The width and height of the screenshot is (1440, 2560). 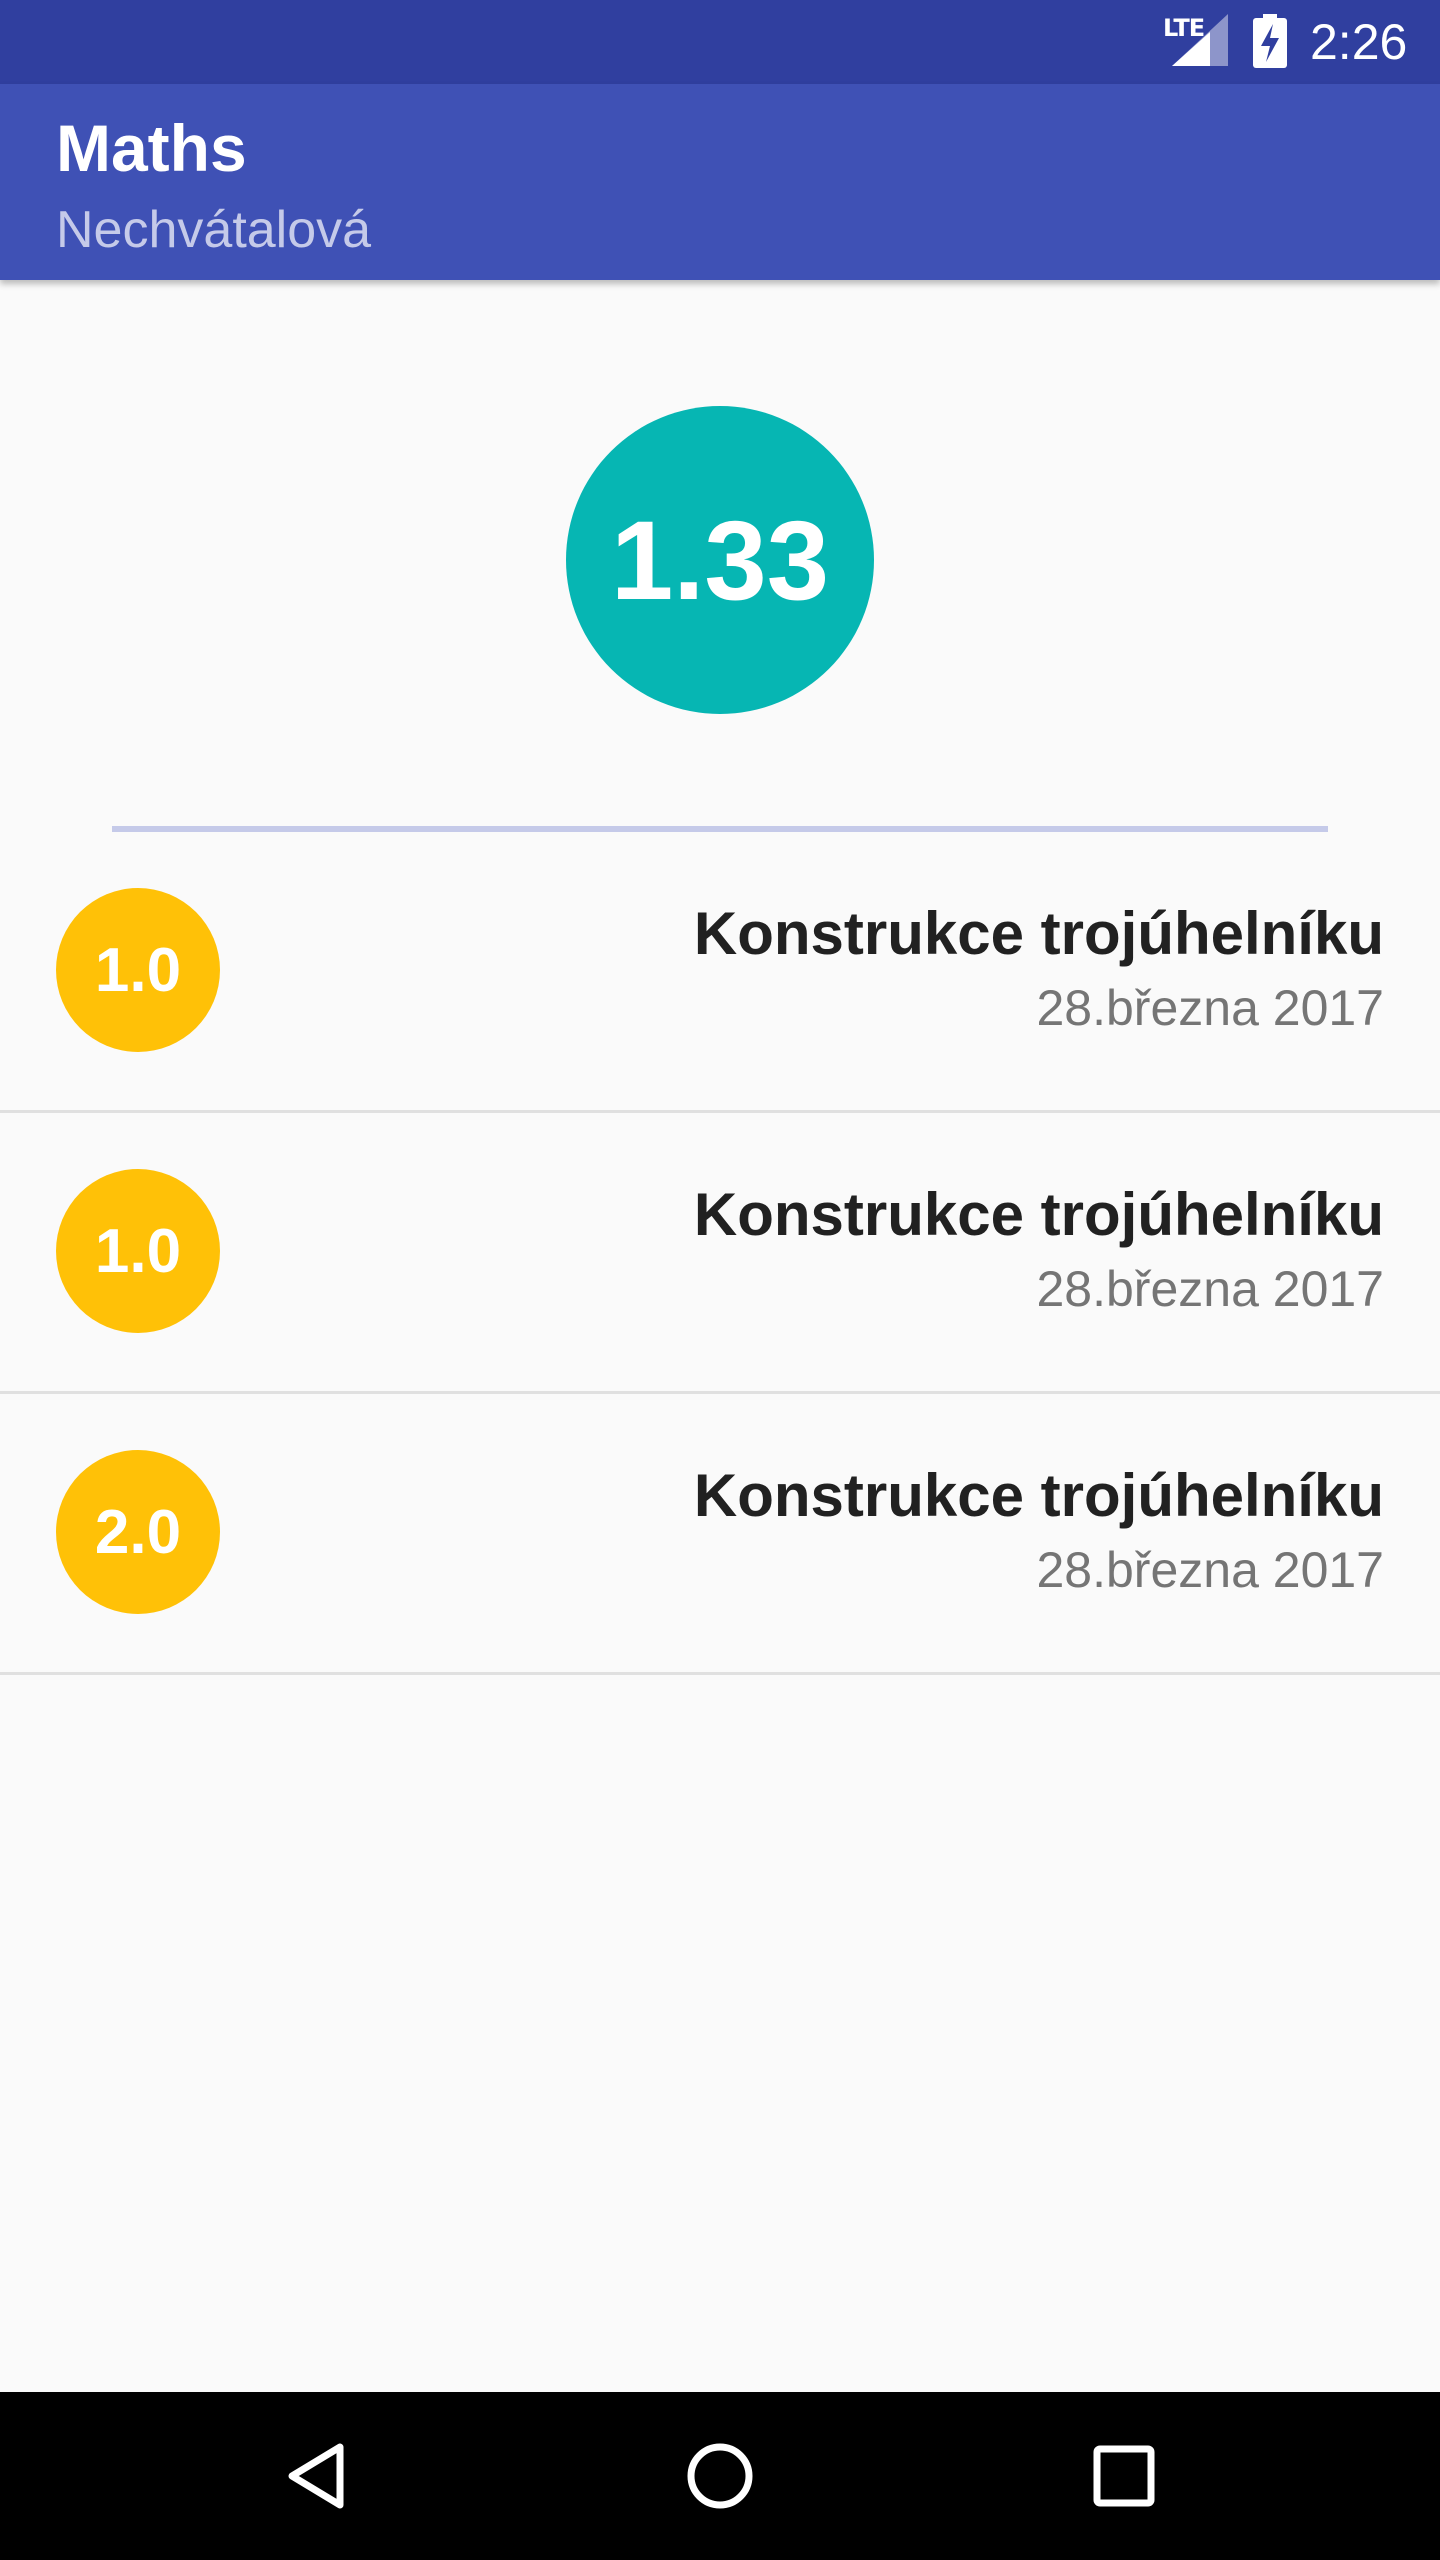 I want to click on status-bar: LTE 2:26, so click(x=720, y=42).